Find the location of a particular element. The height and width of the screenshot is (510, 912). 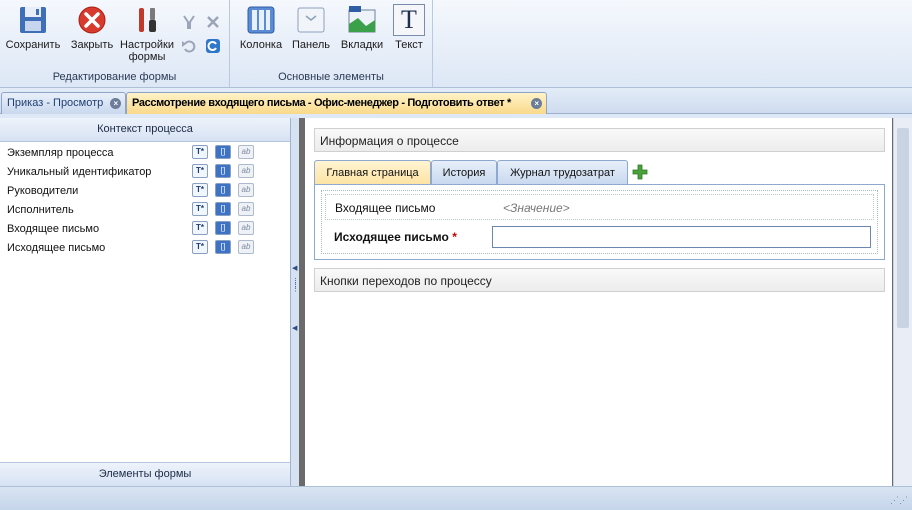

ribbon-group-title: Основные элементы is located at coordinates (331, 77).